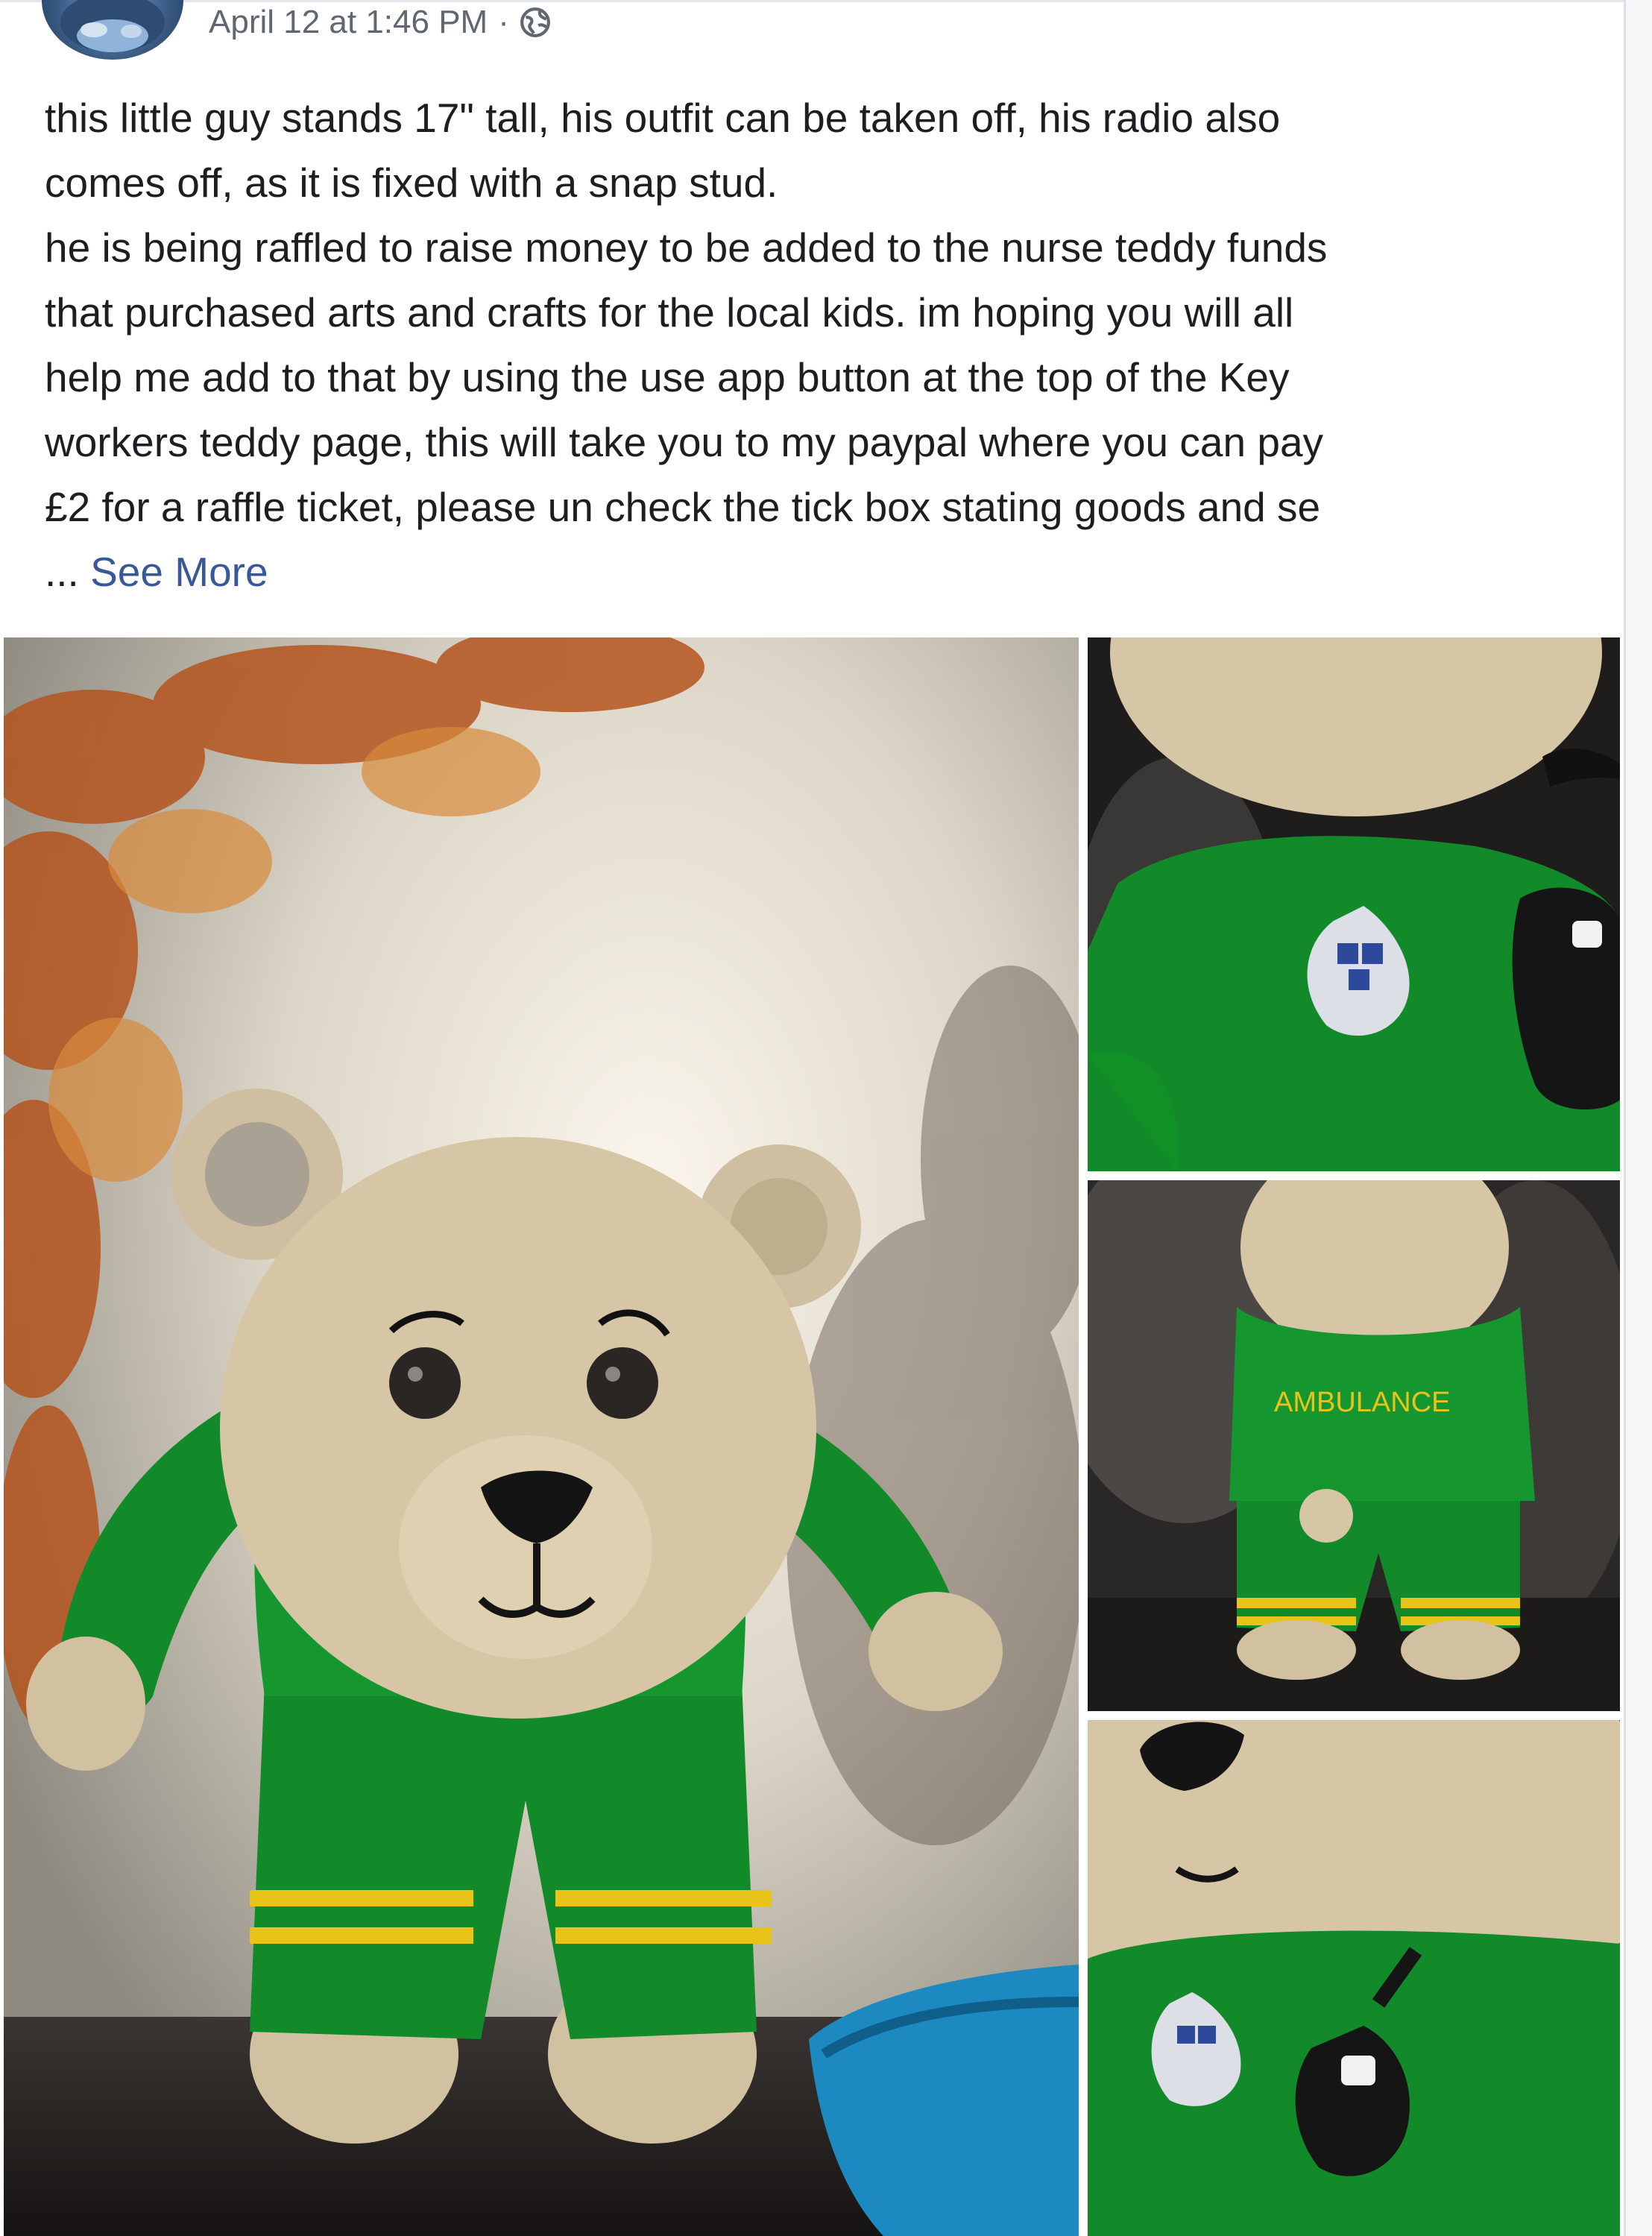 The image size is (1652, 2236). I want to click on page-background-strip, so click(1639, 1118).